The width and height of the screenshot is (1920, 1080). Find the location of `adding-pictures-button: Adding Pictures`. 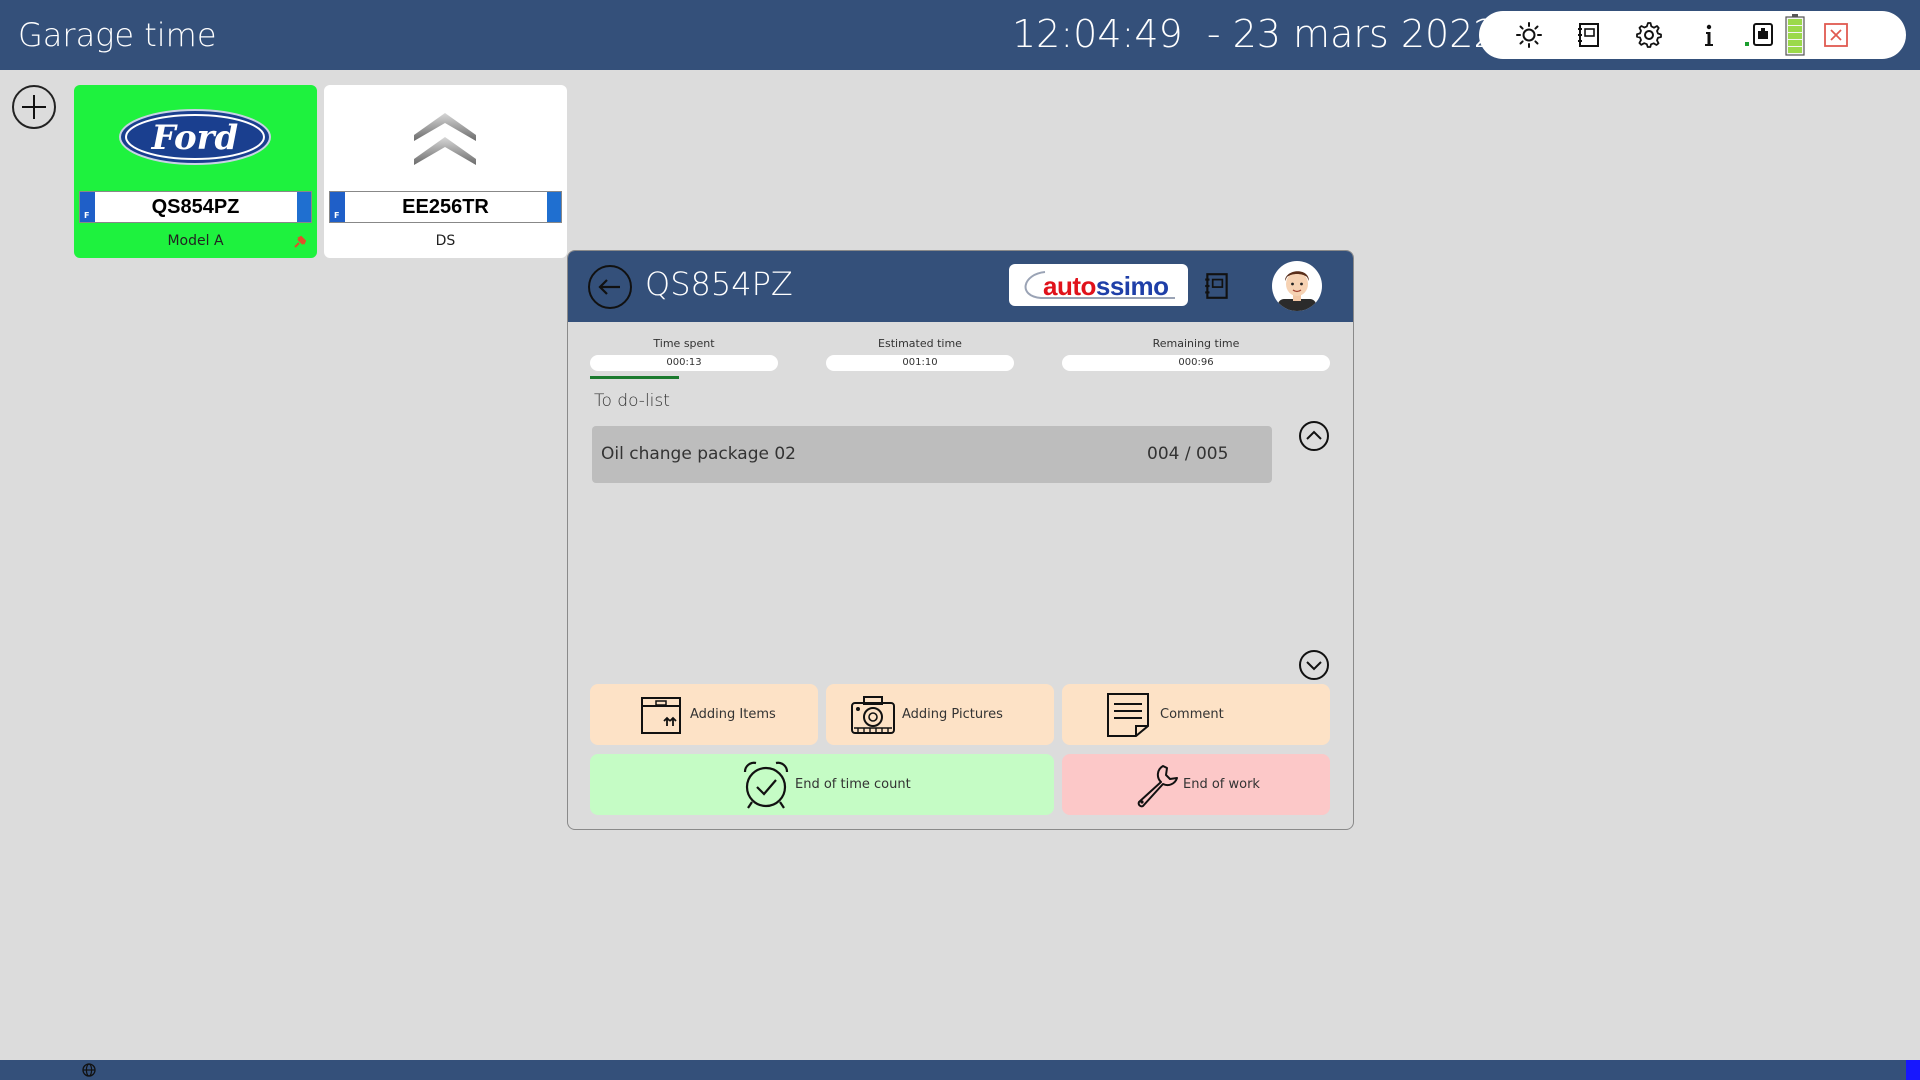

adding-pictures-button: Adding Pictures is located at coordinates (940, 714).